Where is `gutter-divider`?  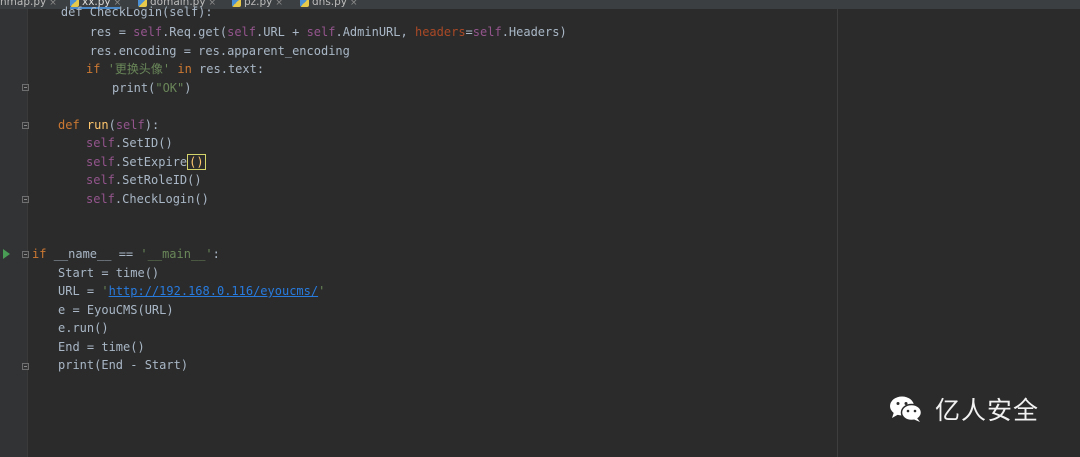
gutter-divider is located at coordinates (27, 233).